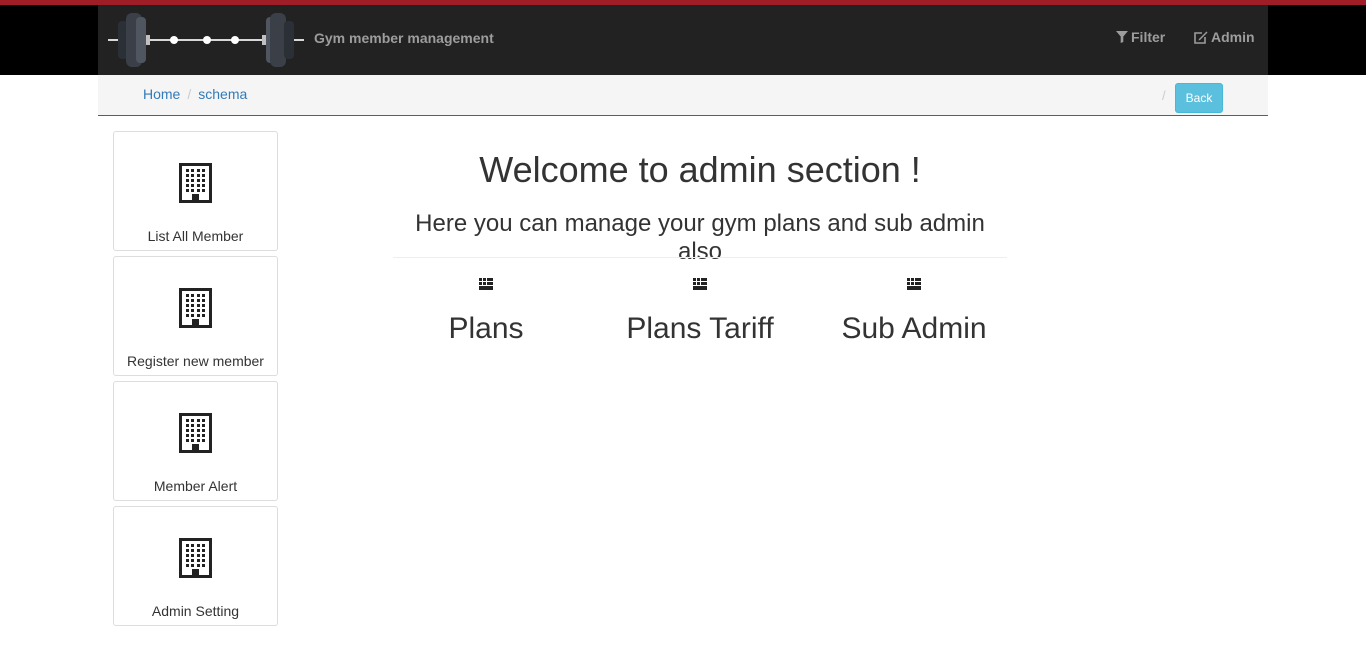  I want to click on sidebar-item-label: Register new member, so click(195, 361).